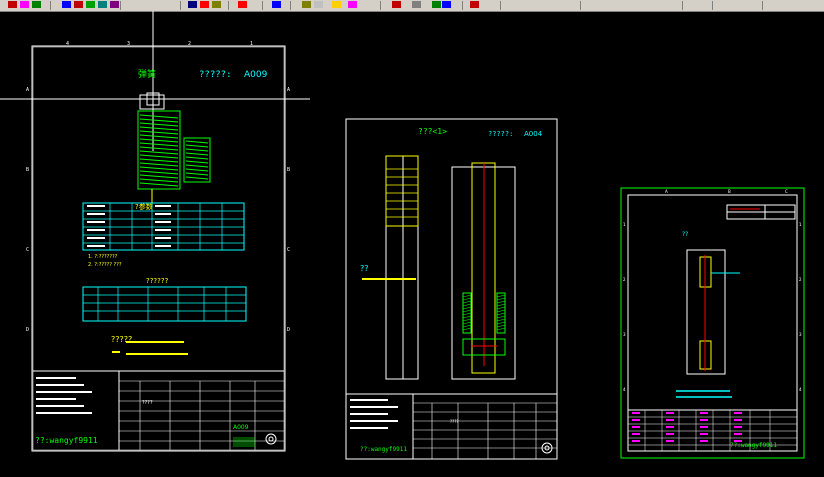 The image size is (824, 477). What do you see at coordinates (500, 134) in the screenshot?
I see `sheet-2-code-label: ?????:` at bounding box center [500, 134].